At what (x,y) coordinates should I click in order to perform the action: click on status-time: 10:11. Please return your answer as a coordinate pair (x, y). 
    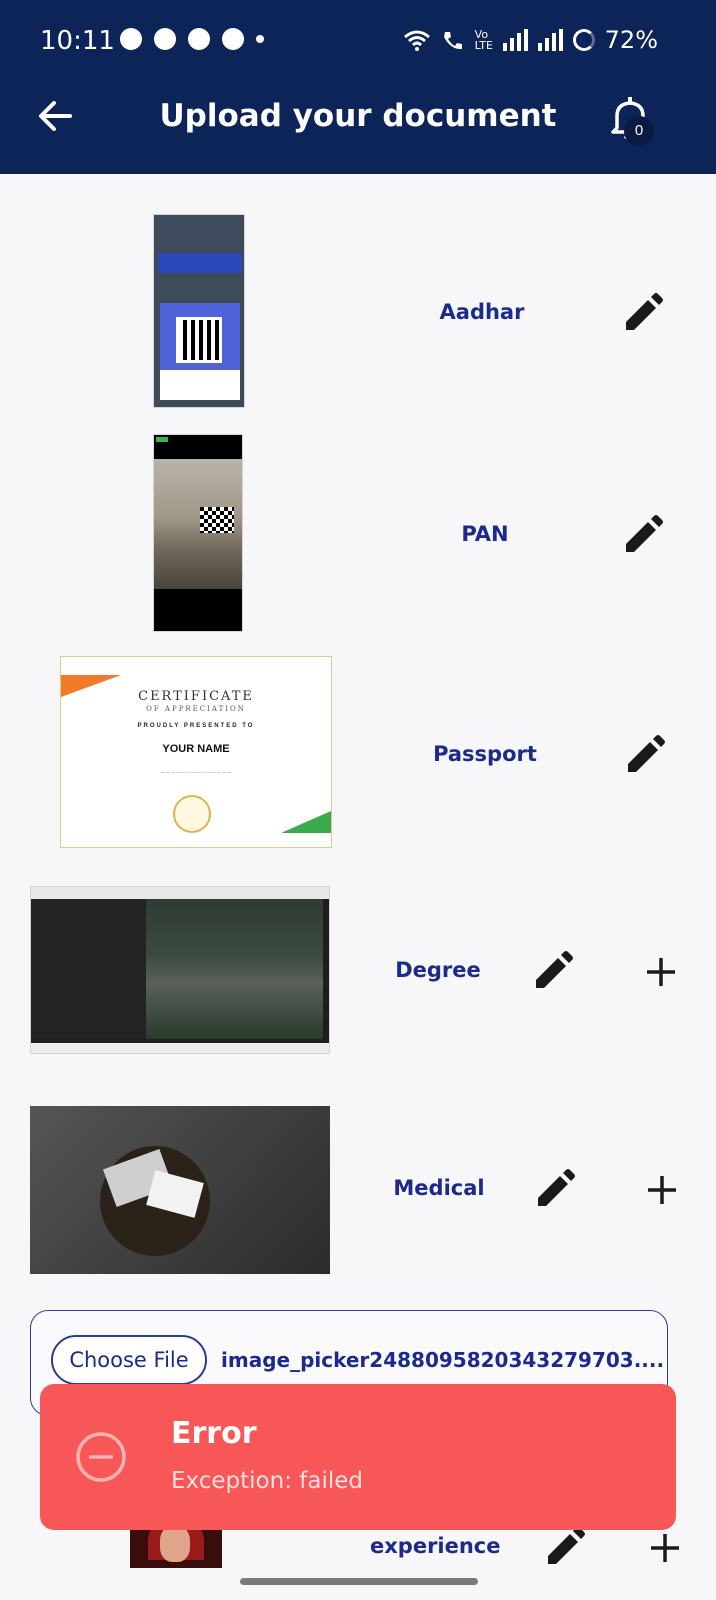
    Looking at the image, I should click on (77, 41).